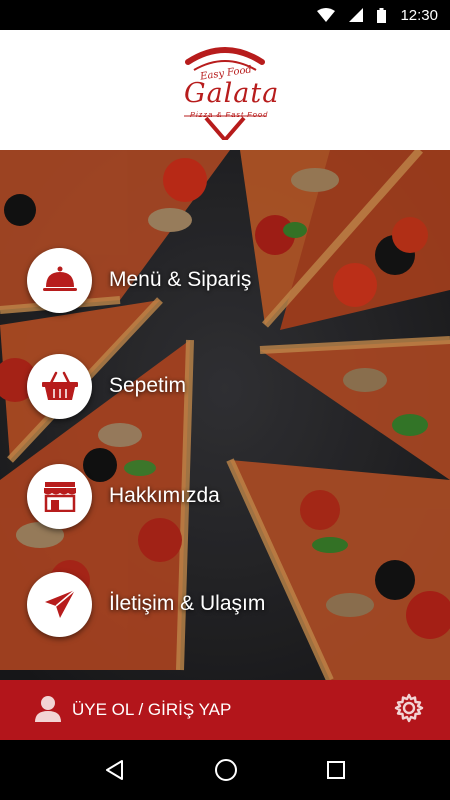  I want to click on system-navigation-bar, so click(225, 770).